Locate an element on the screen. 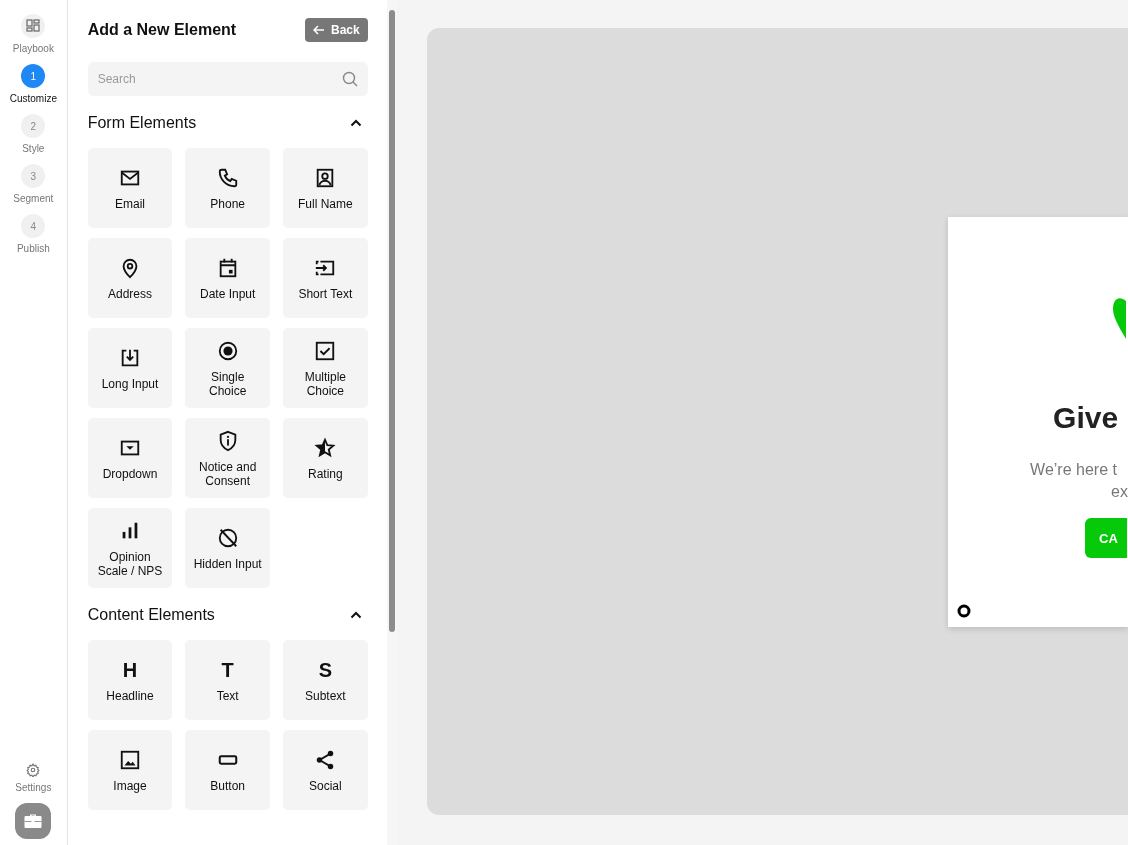 This screenshot has height=845, width=1128. letter-icon: S is located at coordinates (325, 670).